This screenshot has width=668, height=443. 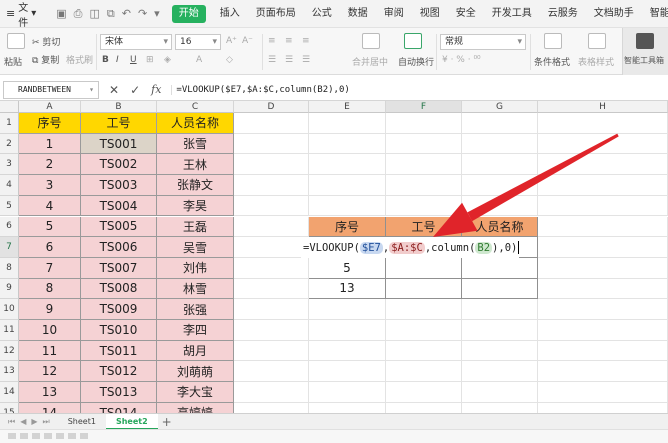 What do you see at coordinates (119, 123) in the screenshot?
I see `table-header-cell: 工号` at bounding box center [119, 123].